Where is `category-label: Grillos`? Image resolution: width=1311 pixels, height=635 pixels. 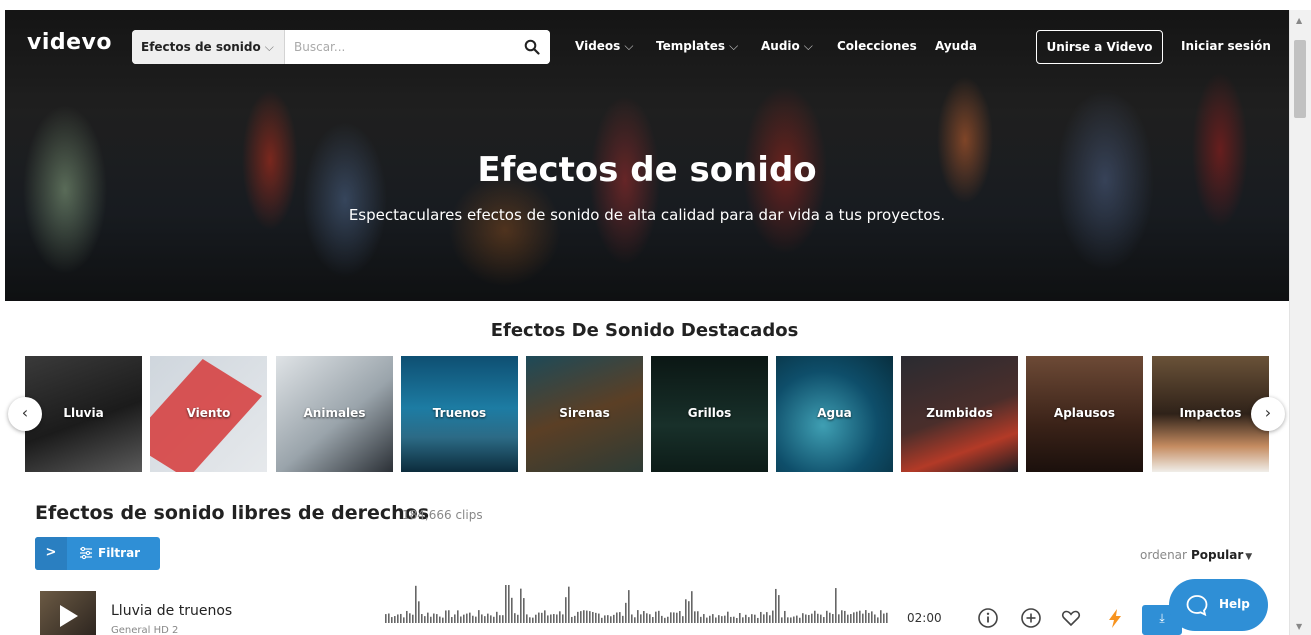 category-label: Grillos is located at coordinates (709, 413).